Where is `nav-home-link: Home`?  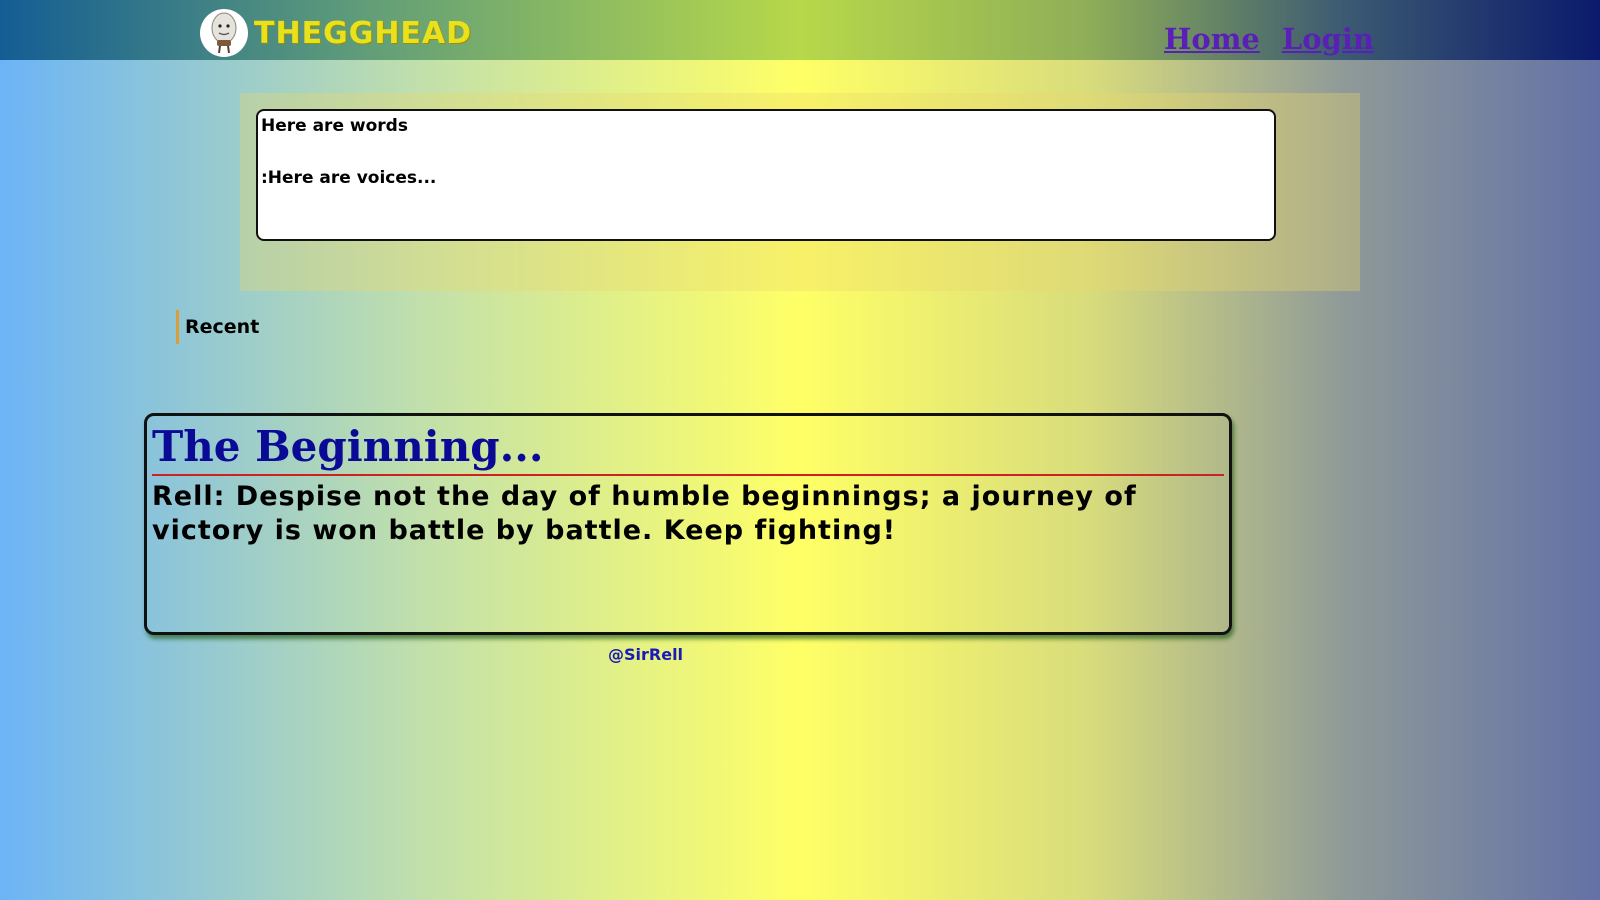 nav-home-link: Home is located at coordinates (1212, 39).